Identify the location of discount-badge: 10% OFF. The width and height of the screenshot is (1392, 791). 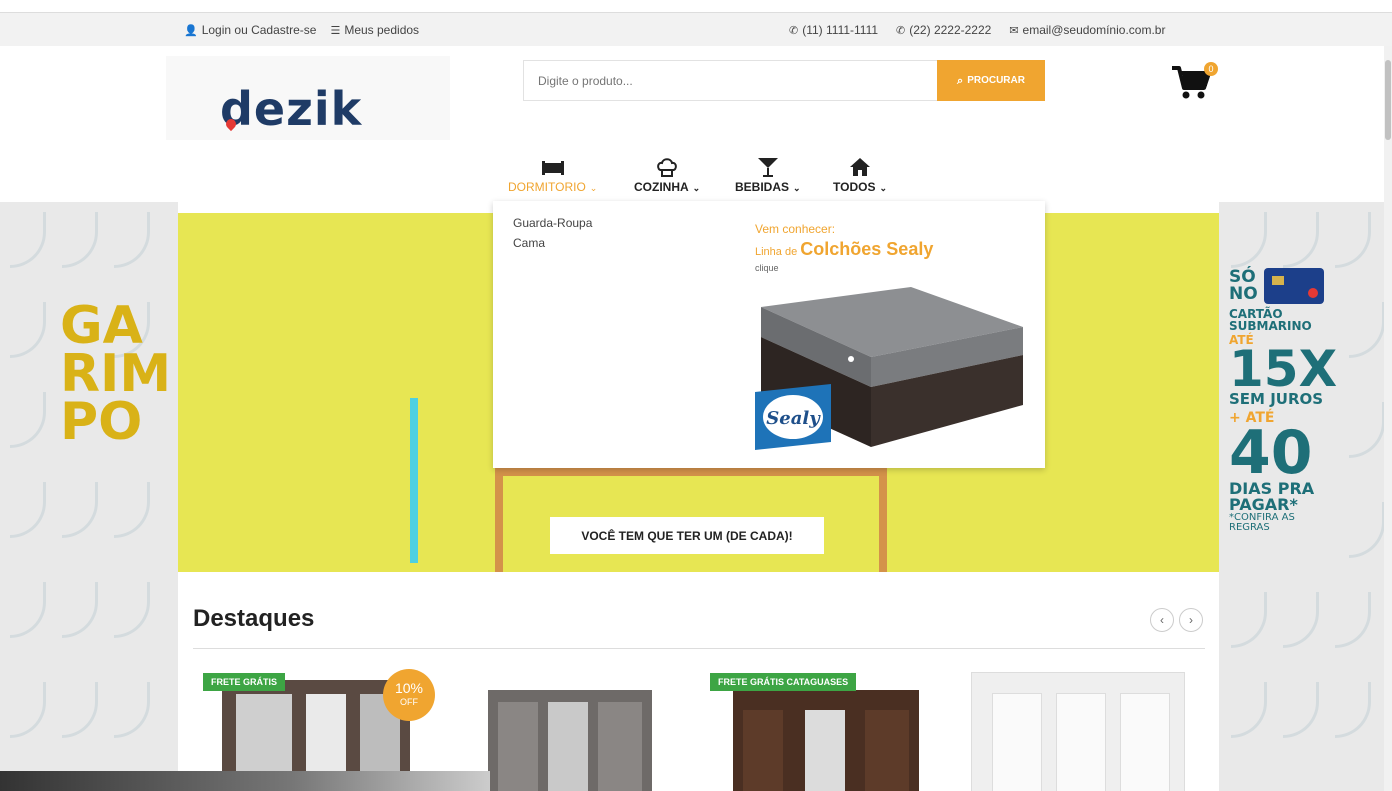
(409, 695).